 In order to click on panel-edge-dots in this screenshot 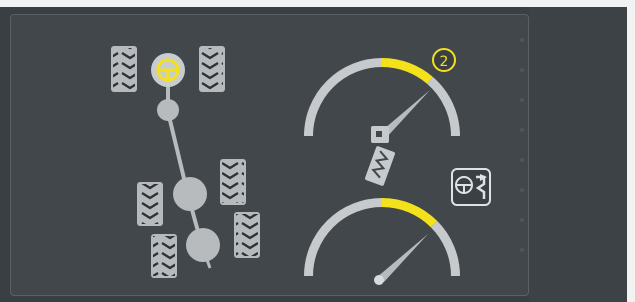, I will do `click(522, 145)`.